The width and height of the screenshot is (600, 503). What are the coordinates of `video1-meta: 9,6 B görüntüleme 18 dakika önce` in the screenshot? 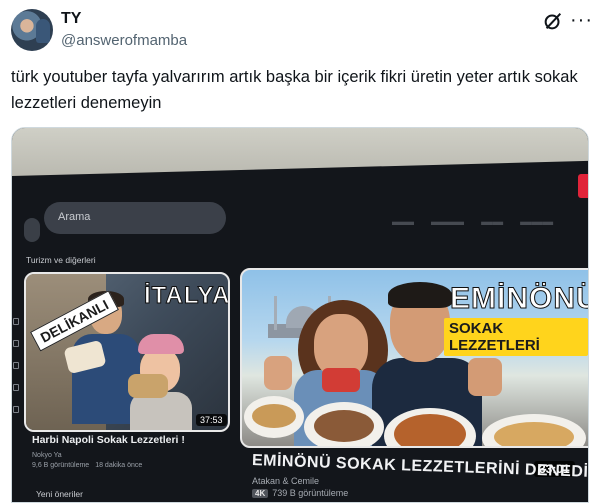 It's located at (87, 465).